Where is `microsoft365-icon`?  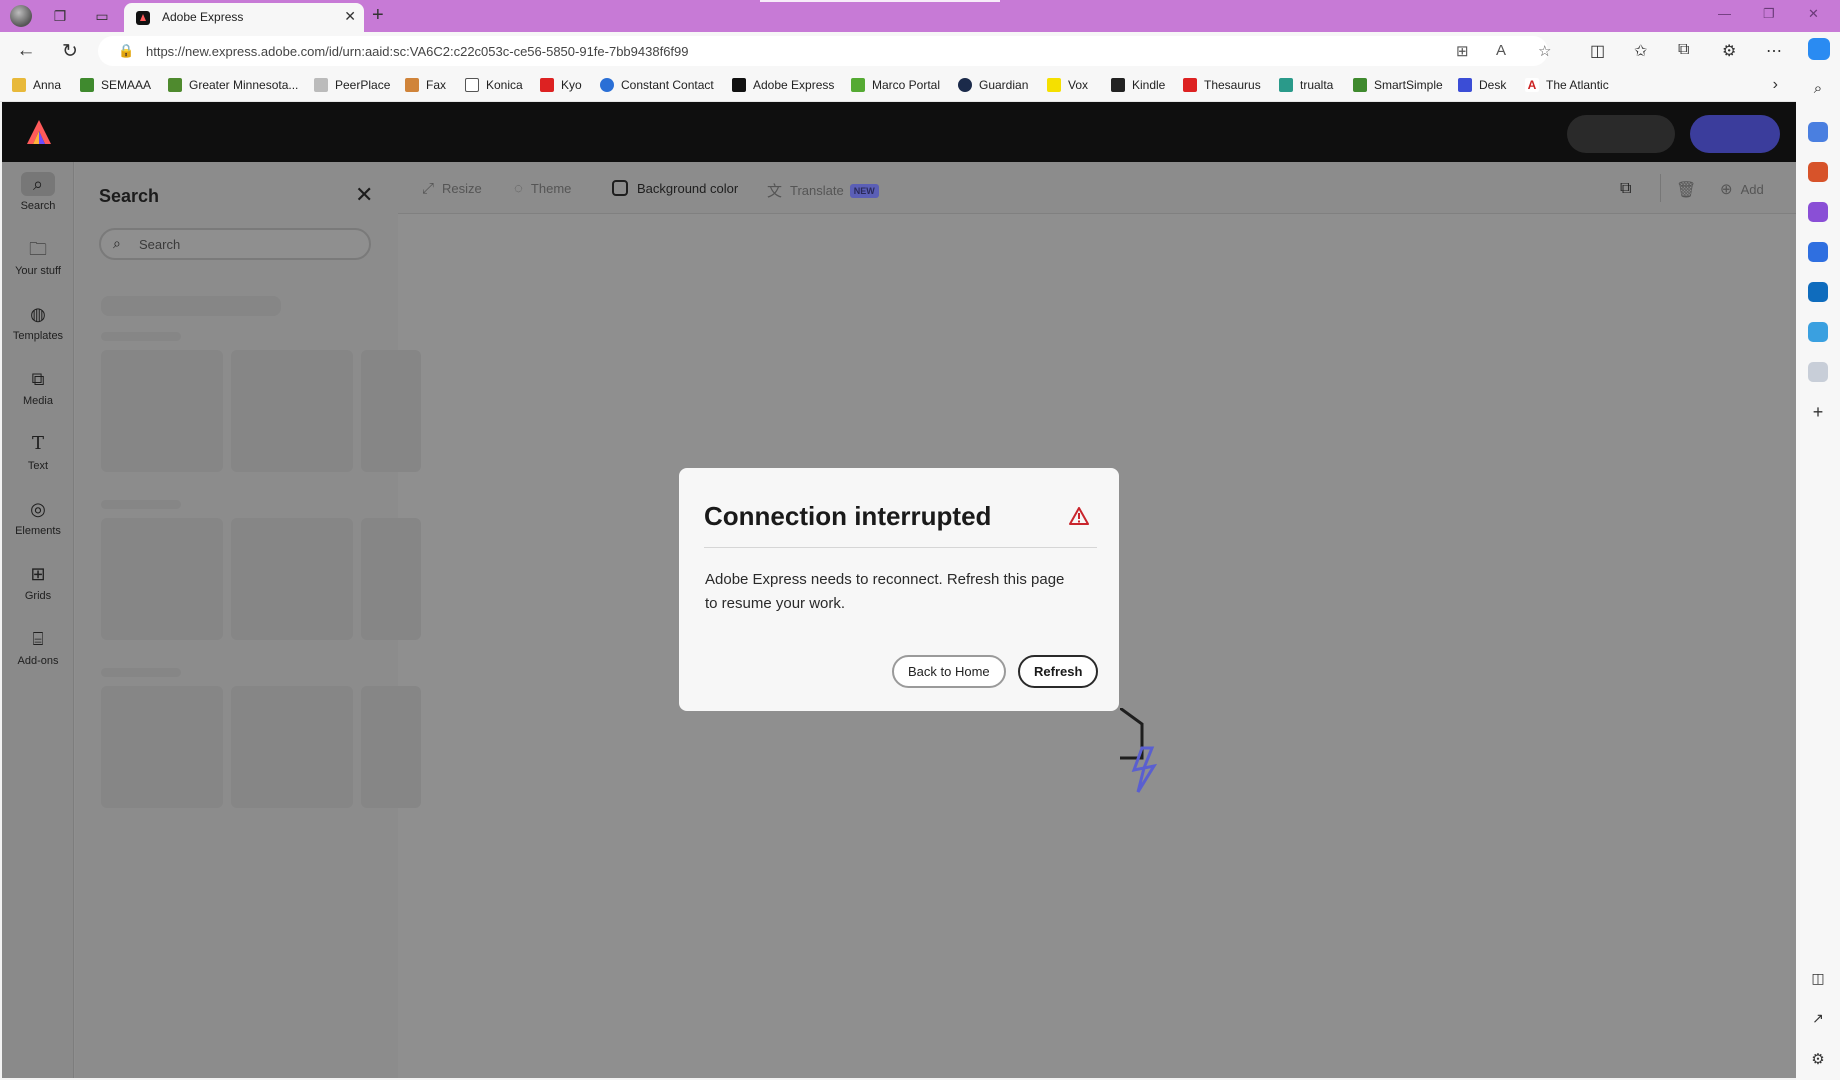
microsoft365-icon is located at coordinates (1818, 252).